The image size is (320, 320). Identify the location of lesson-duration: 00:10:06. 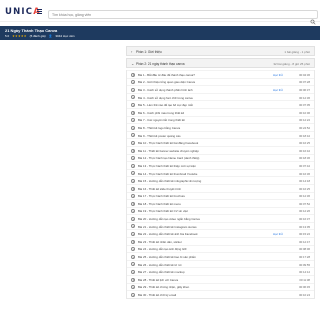
(304, 112).